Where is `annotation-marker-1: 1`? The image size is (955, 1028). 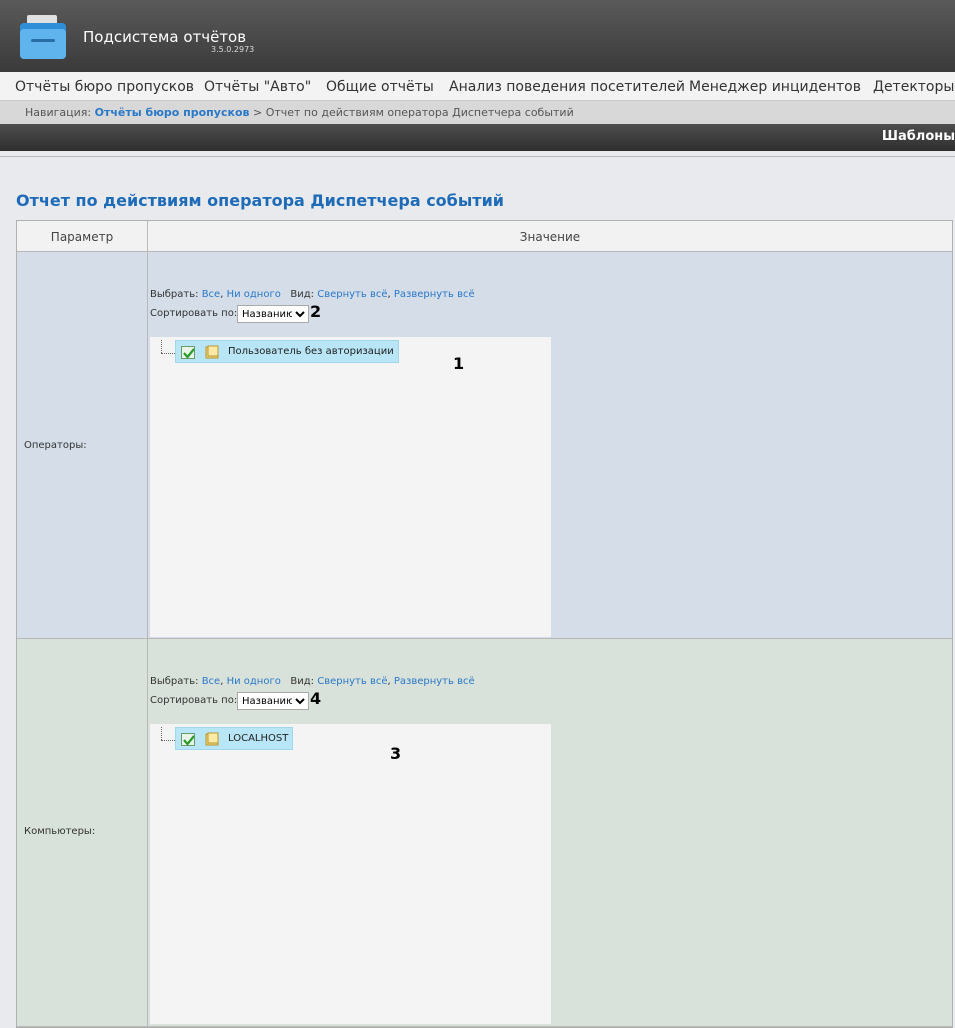 annotation-marker-1: 1 is located at coordinates (459, 363).